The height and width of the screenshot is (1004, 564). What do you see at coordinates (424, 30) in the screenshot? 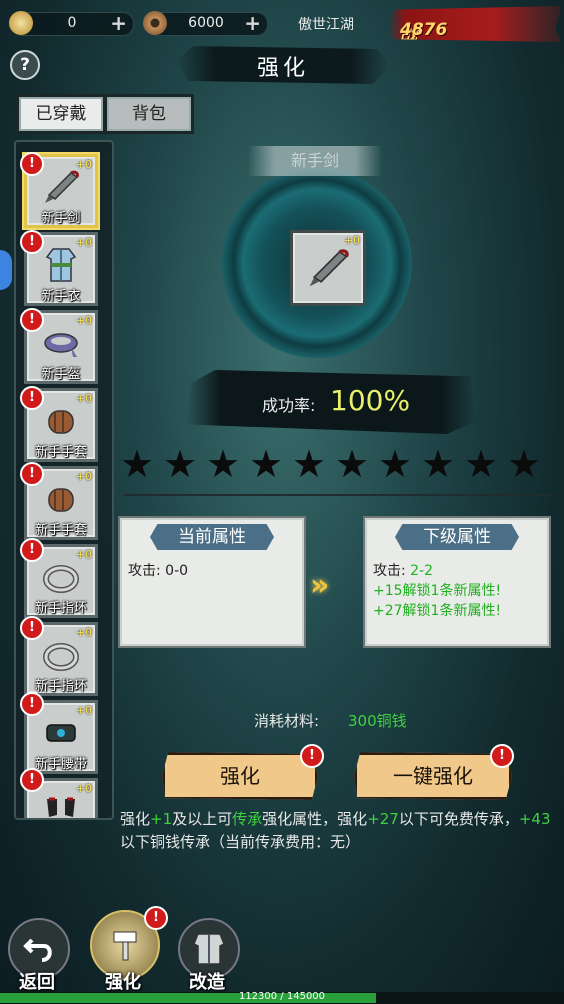
I see `power-value: 4876` at bounding box center [424, 30].